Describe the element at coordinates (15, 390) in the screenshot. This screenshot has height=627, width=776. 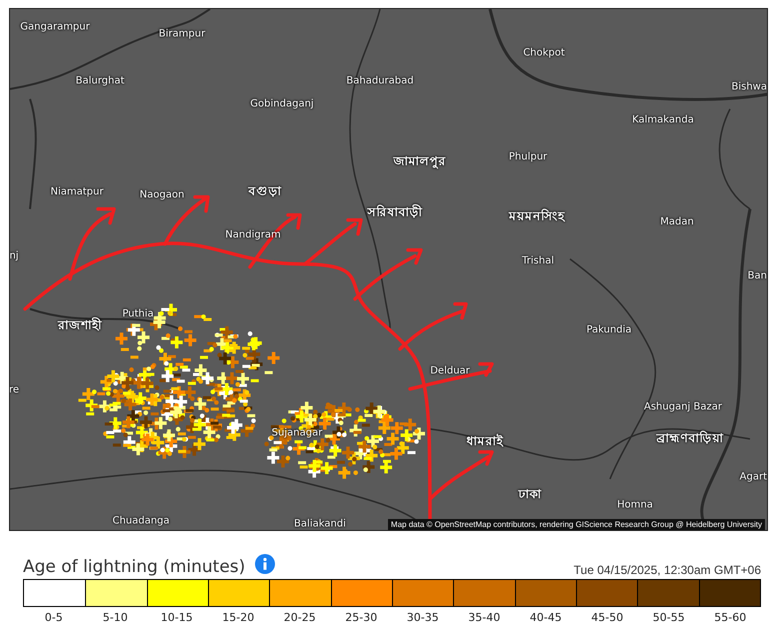
I see `place-label: re` at that location.